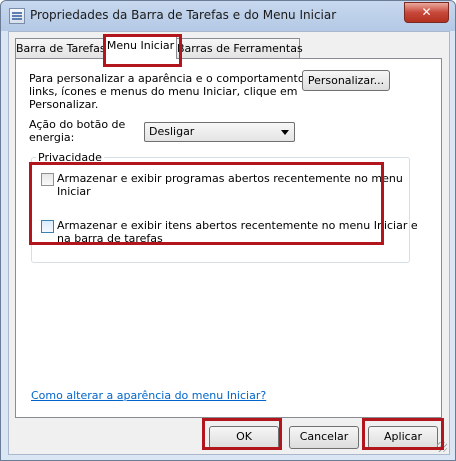 The image size is (456, 461). I want to click on tab-label: Barra de Tarefas, so click(61, 48).